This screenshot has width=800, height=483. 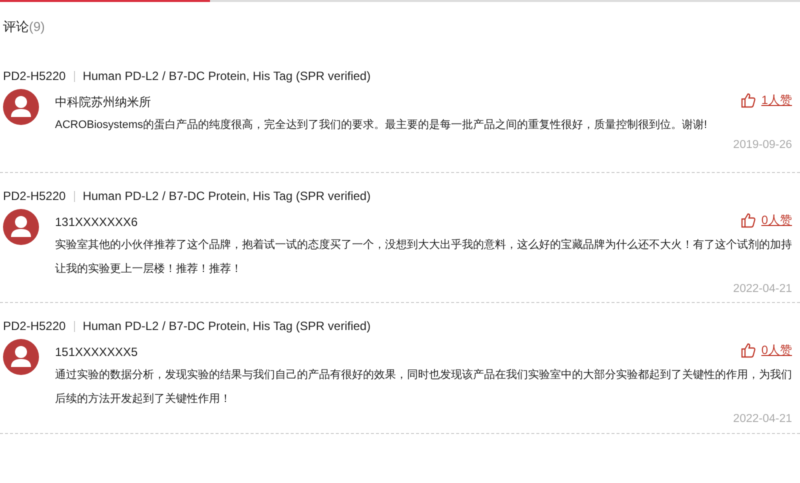 What do you see at coordinates (381, 125) in the screenshot?
I see `comment-text: ACROBiosystems的蛋白产品的纯度很高，完全达到了我们的要求。最主要的是每一批产品之间的重复性很好，质量控制很到位。谢谢!` at bounding box center [381, 125].